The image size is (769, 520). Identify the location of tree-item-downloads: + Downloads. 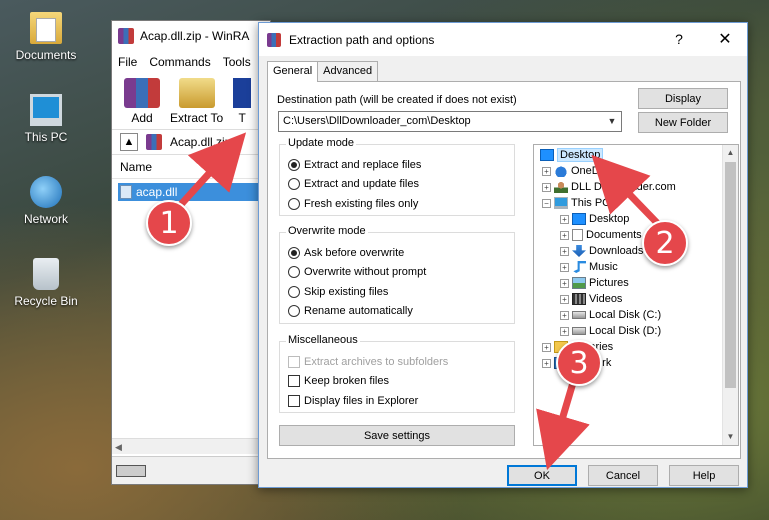
(601, 251).